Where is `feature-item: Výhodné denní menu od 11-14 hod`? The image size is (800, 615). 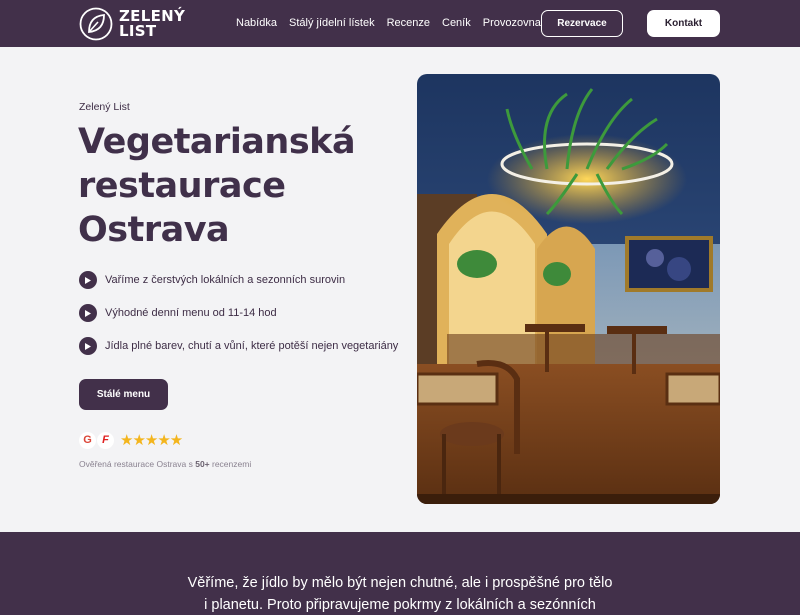
feature-item: Výhodné denní menu od 11-14 hod is located at coordinates (238, 313).